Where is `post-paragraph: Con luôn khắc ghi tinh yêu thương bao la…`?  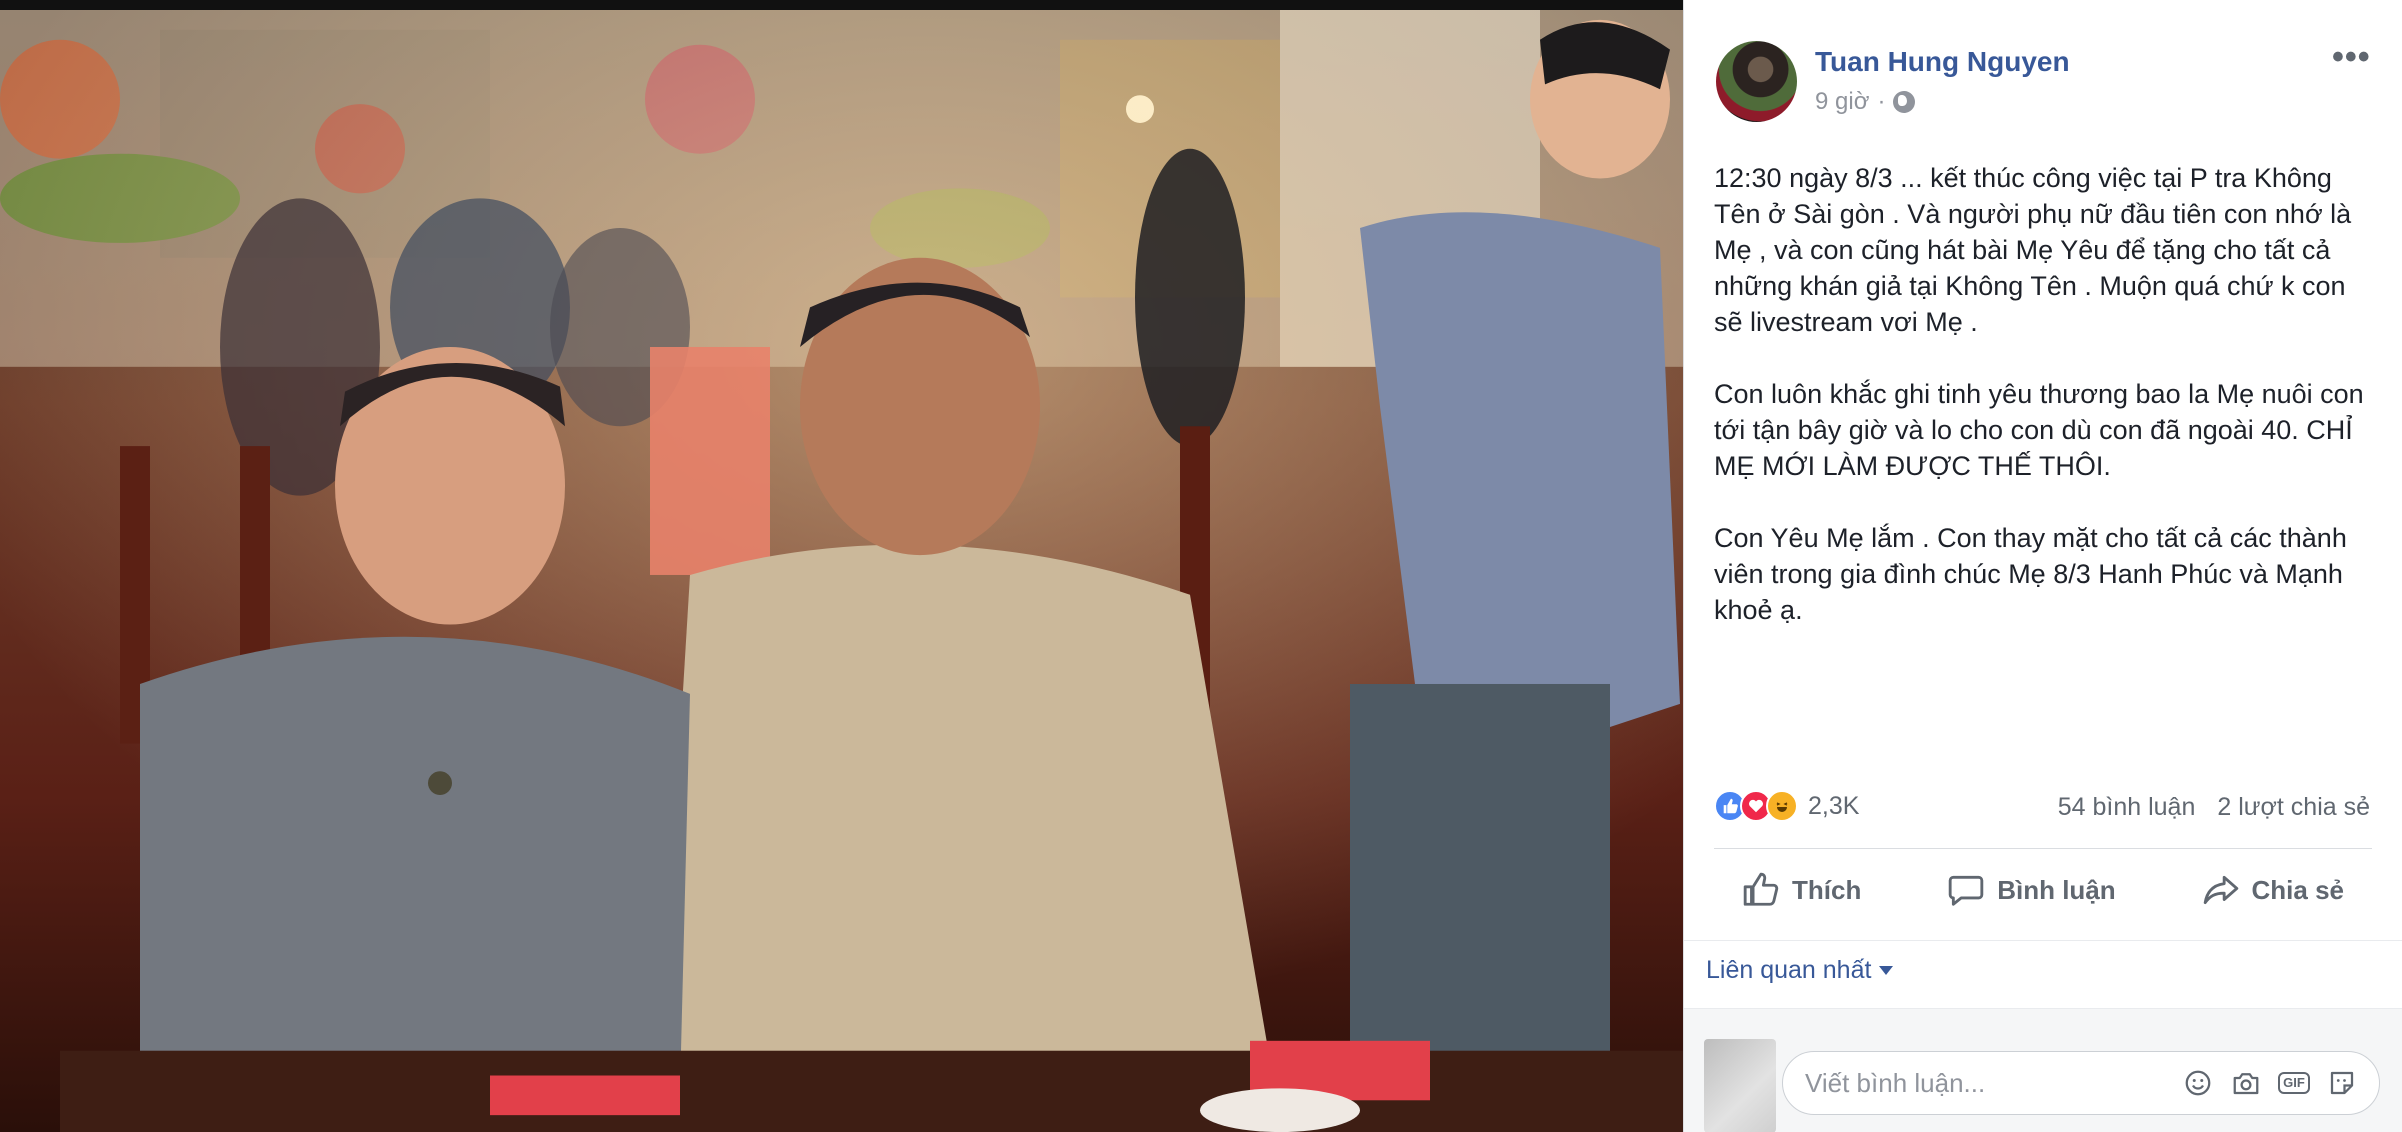 post-paragraph: Con luôn khắc ghi tinh yêu thương bao la… is located at coordinates (2039, 430).